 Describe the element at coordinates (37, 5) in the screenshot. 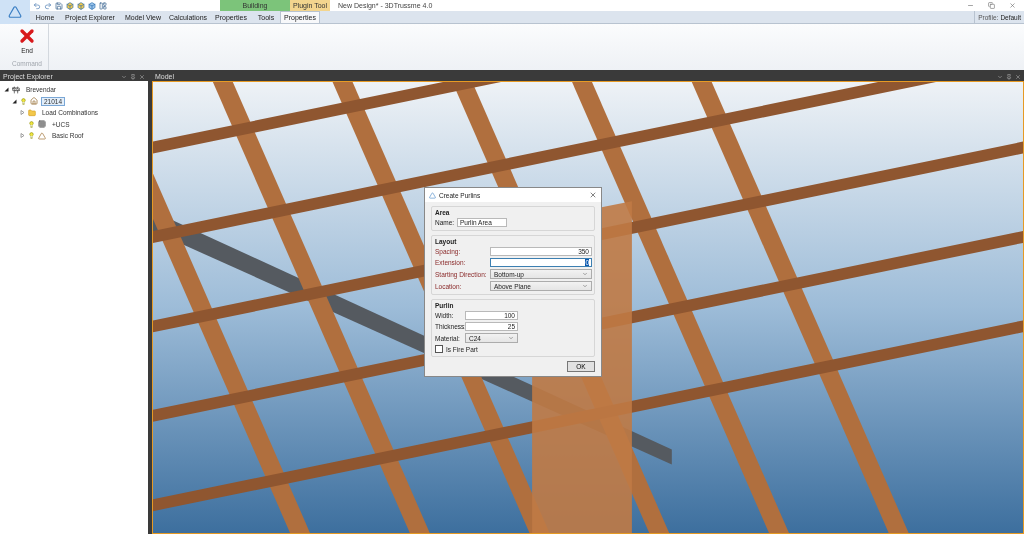

I see `undo-icon` at that location.